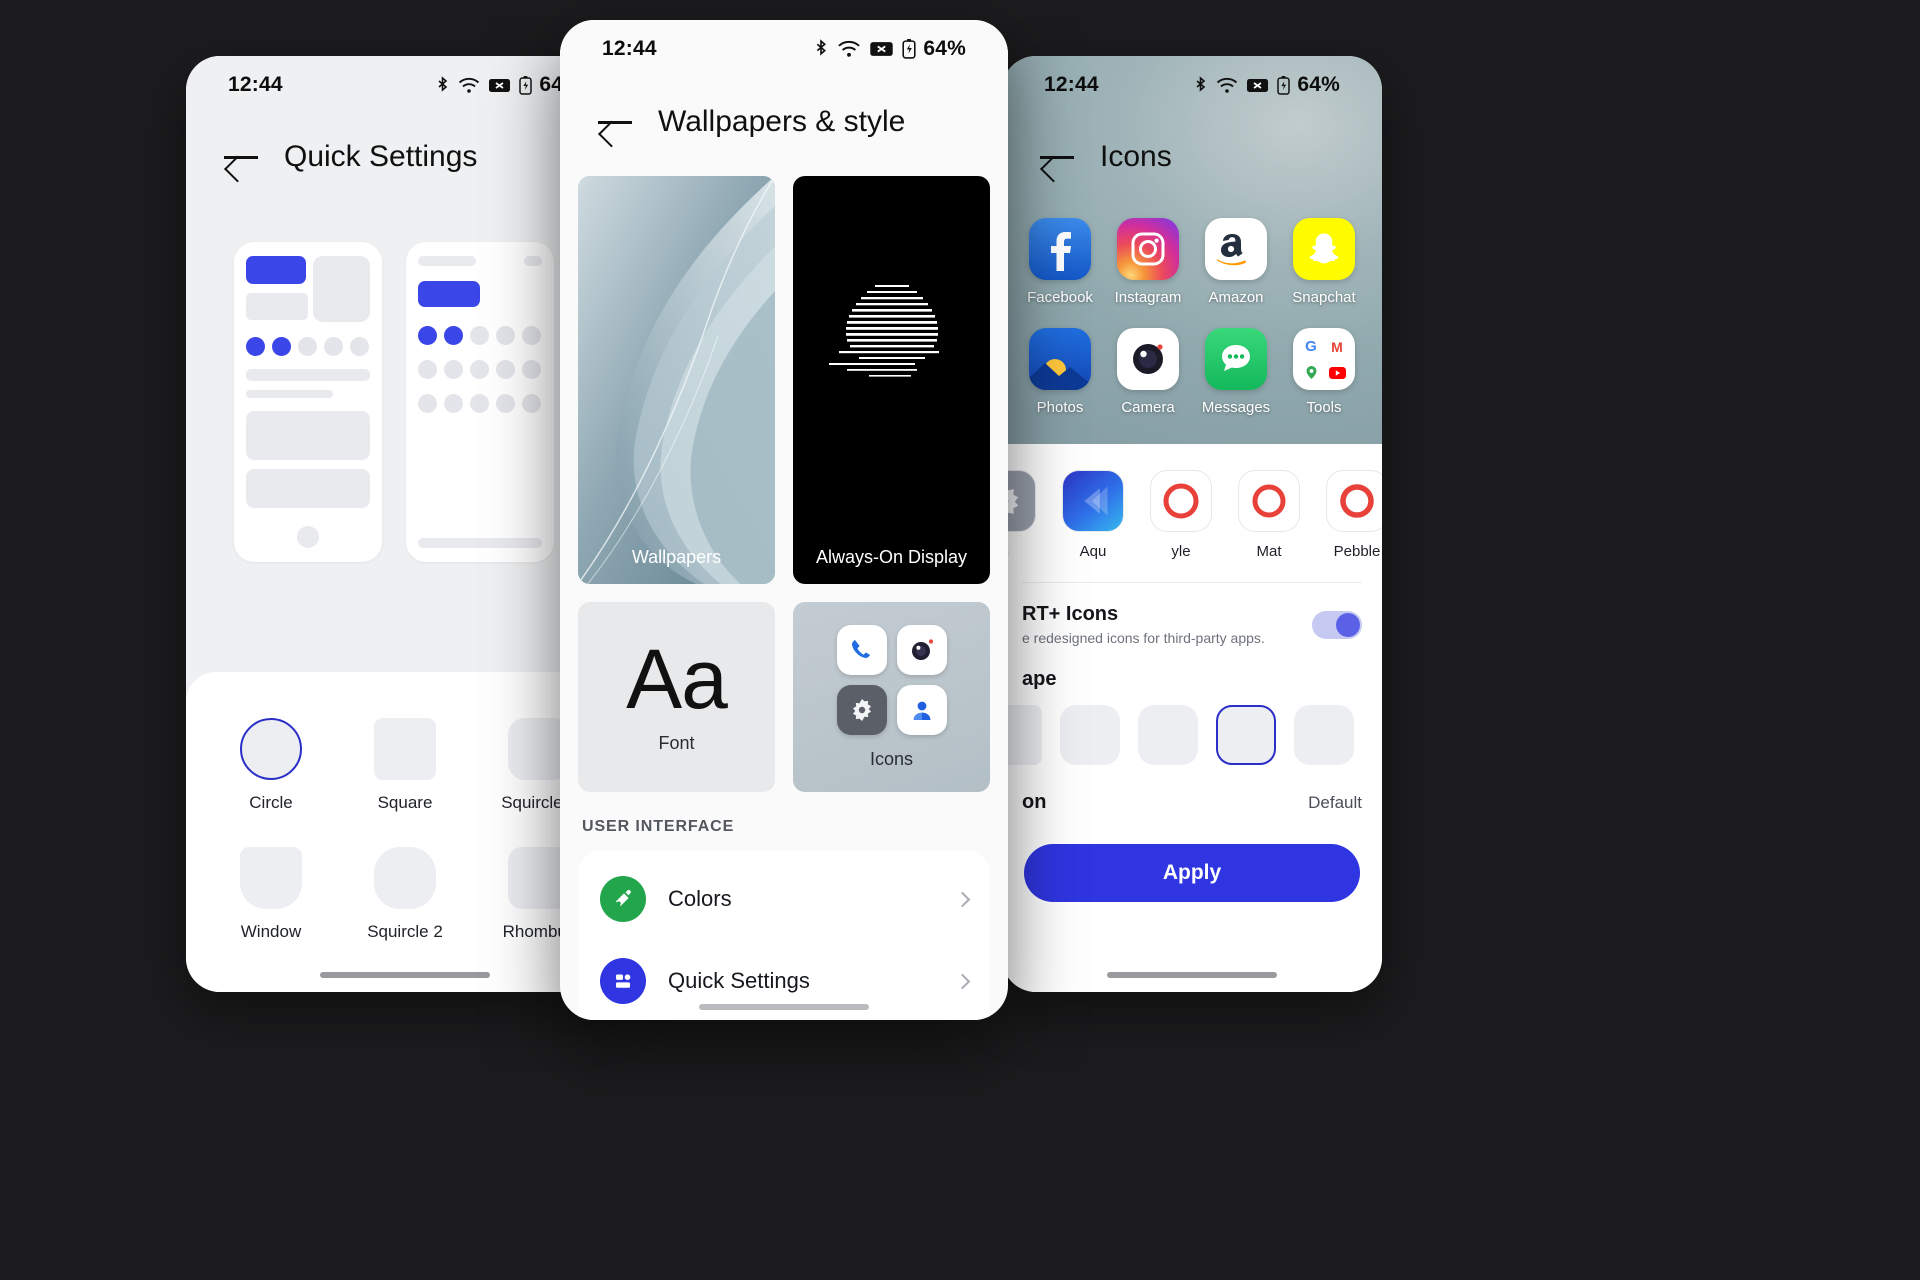 The width and height of the screenshot is (1920, 1280). What do you see at coordinates (1236, 372) in the screenshot?
I see `app-messages: Messages` at bounding box center [1236, 372].